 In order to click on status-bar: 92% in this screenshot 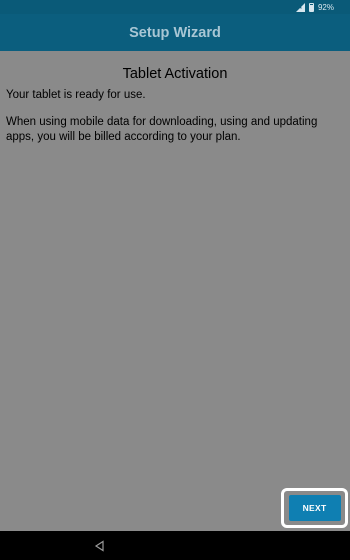, I will do `click(175, 7)`.